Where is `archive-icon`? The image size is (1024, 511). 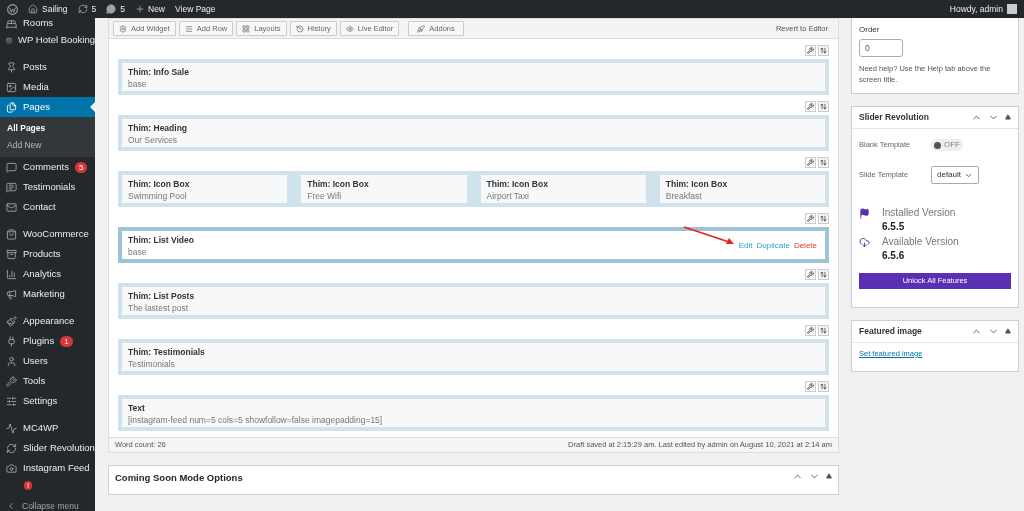 archive-icon is located at coordinates (11, 254).